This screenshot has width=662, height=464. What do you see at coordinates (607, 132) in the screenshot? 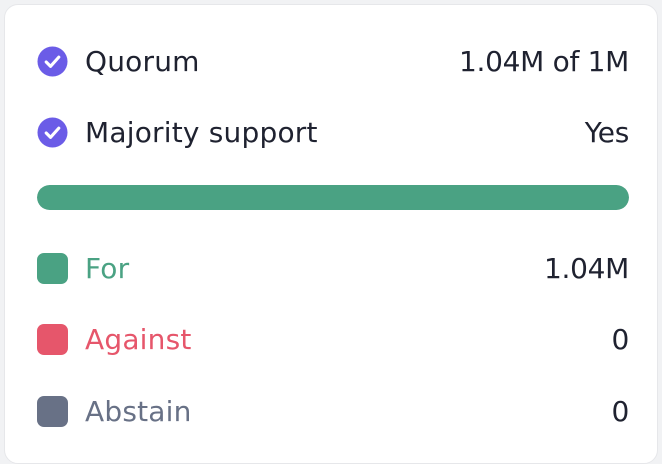
I see `majority-support-value: Yes` at bounding box center [607, 132].